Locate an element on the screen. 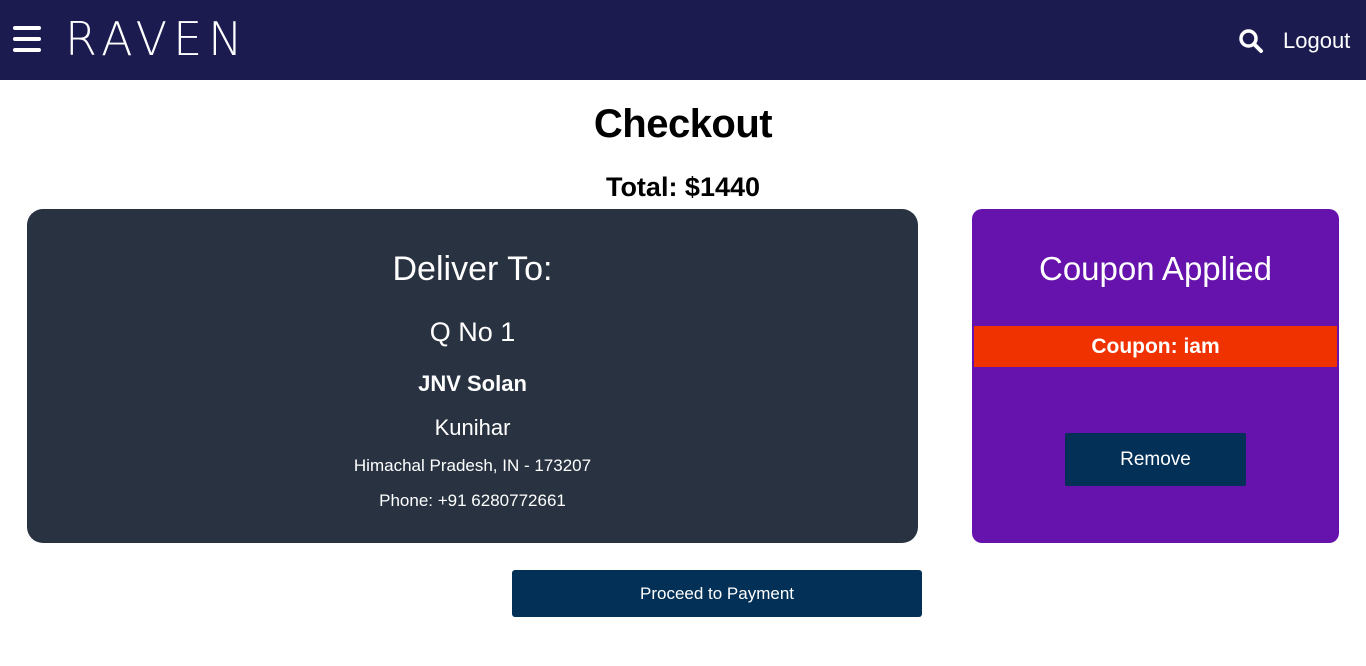 This screenshot has width=1366, height=666. coupon-applied-heading: Coupon Applied is located at coordinates (1155, 268).